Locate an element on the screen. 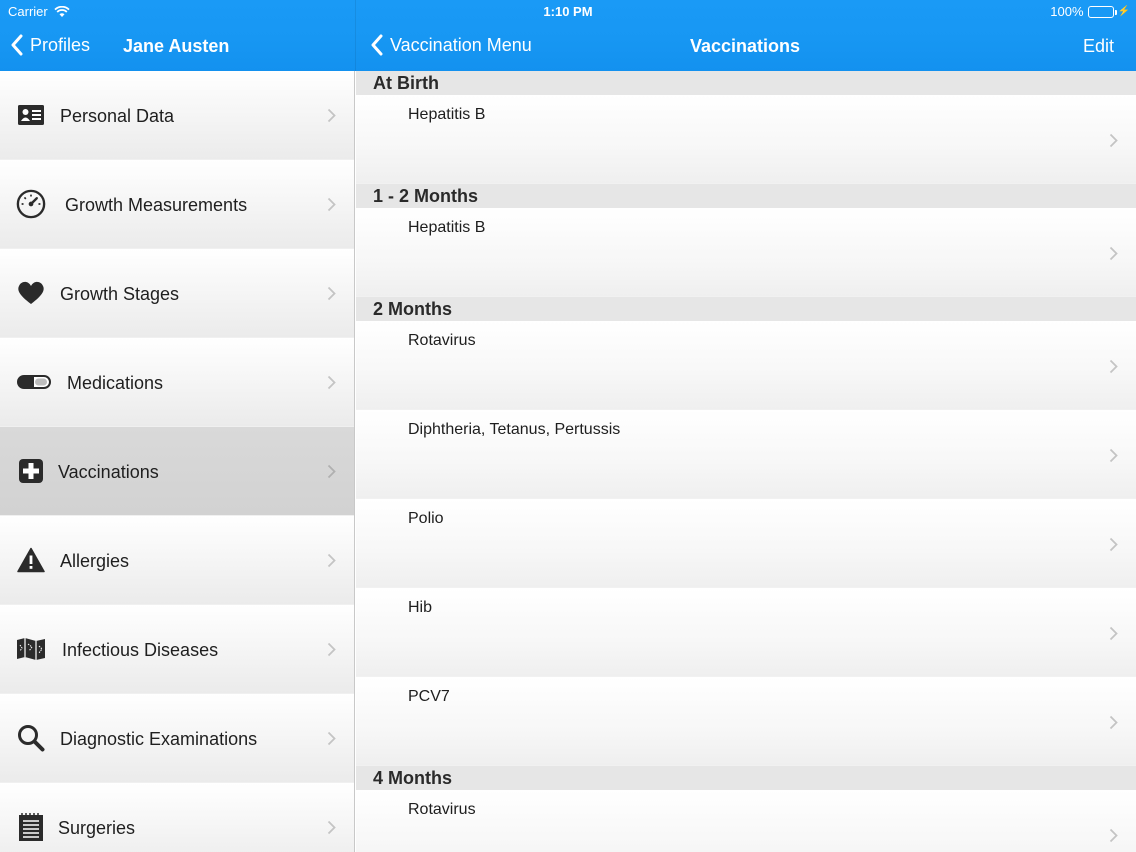 This screenshot has height=852, width=1136. clock: 1:10 PM is located at coordinates (568, 11).